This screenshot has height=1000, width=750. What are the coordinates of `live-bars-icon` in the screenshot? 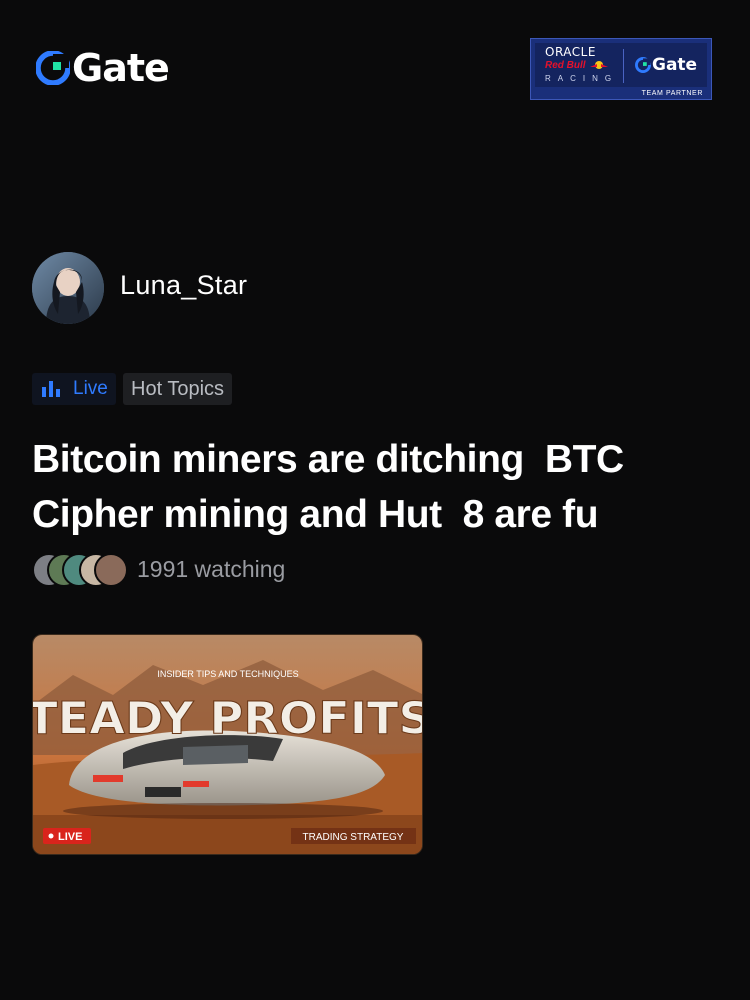 It's located at (52, 389).